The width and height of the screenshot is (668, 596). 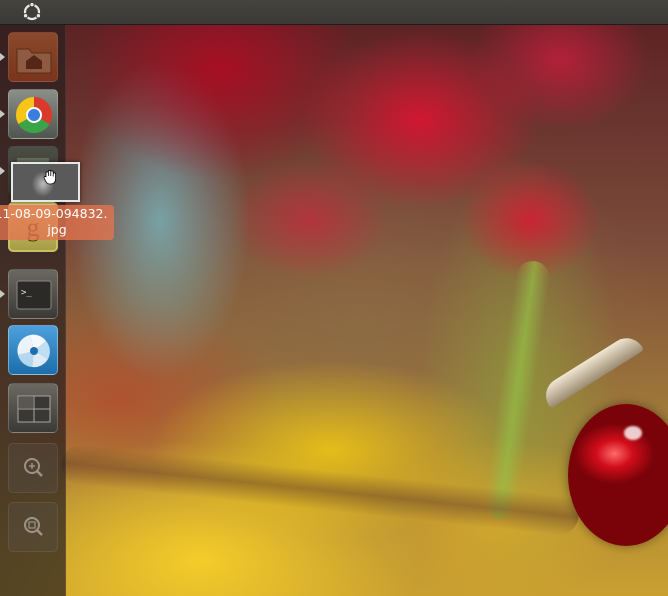 I want to click on terminal-prompt: >_, so click(x=26, y=293).